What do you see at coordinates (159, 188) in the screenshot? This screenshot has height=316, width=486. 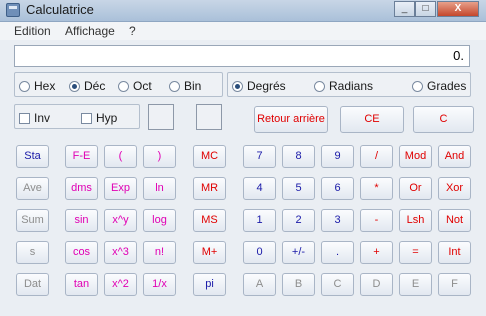 I see `key-ln: ln` at bounding box center [159, 188].